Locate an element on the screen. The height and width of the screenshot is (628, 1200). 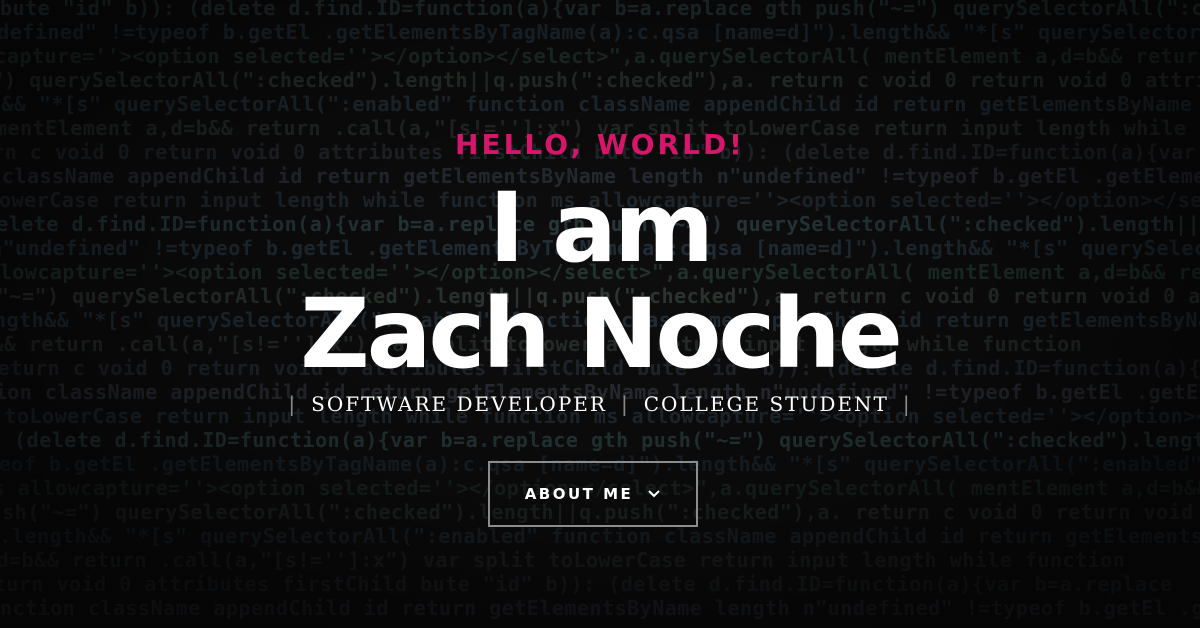
about-me-button: ABOUT ME is located at coordinates (593, 494).